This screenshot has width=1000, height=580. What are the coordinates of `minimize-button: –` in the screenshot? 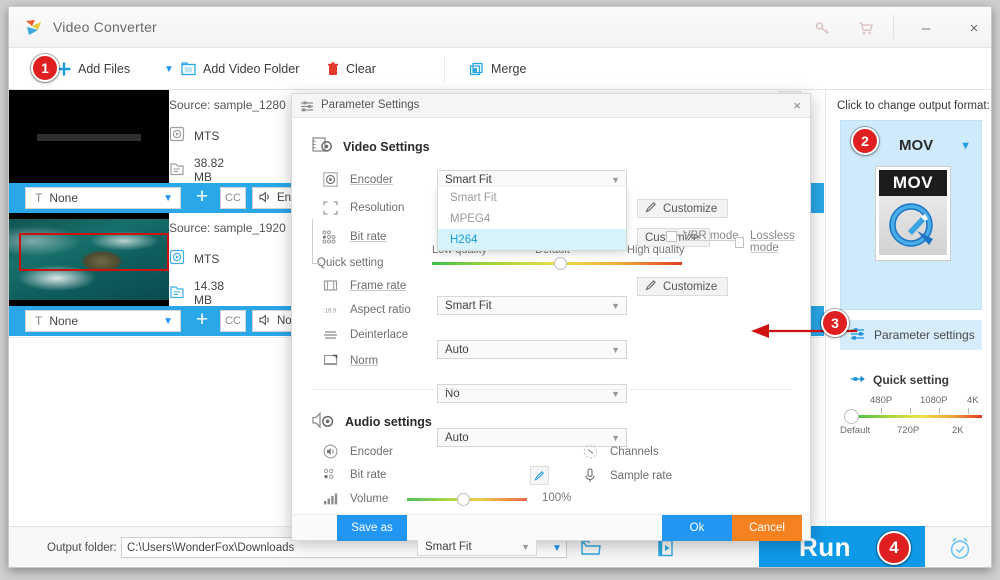 It's located at (926, 28).